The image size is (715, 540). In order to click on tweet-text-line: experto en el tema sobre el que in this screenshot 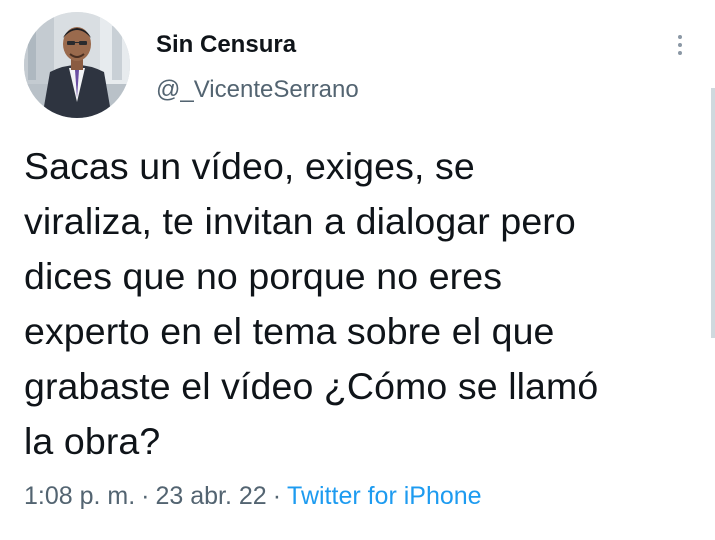, I will do `click(289, 331)`.